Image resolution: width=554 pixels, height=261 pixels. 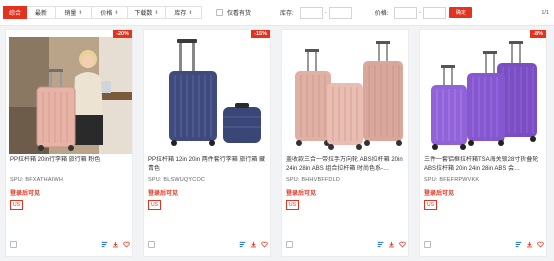 What do you see at coordinates (122, 34) in the screenshot?
I see `discount-badge: -20%` at bounding box center [122, 34].